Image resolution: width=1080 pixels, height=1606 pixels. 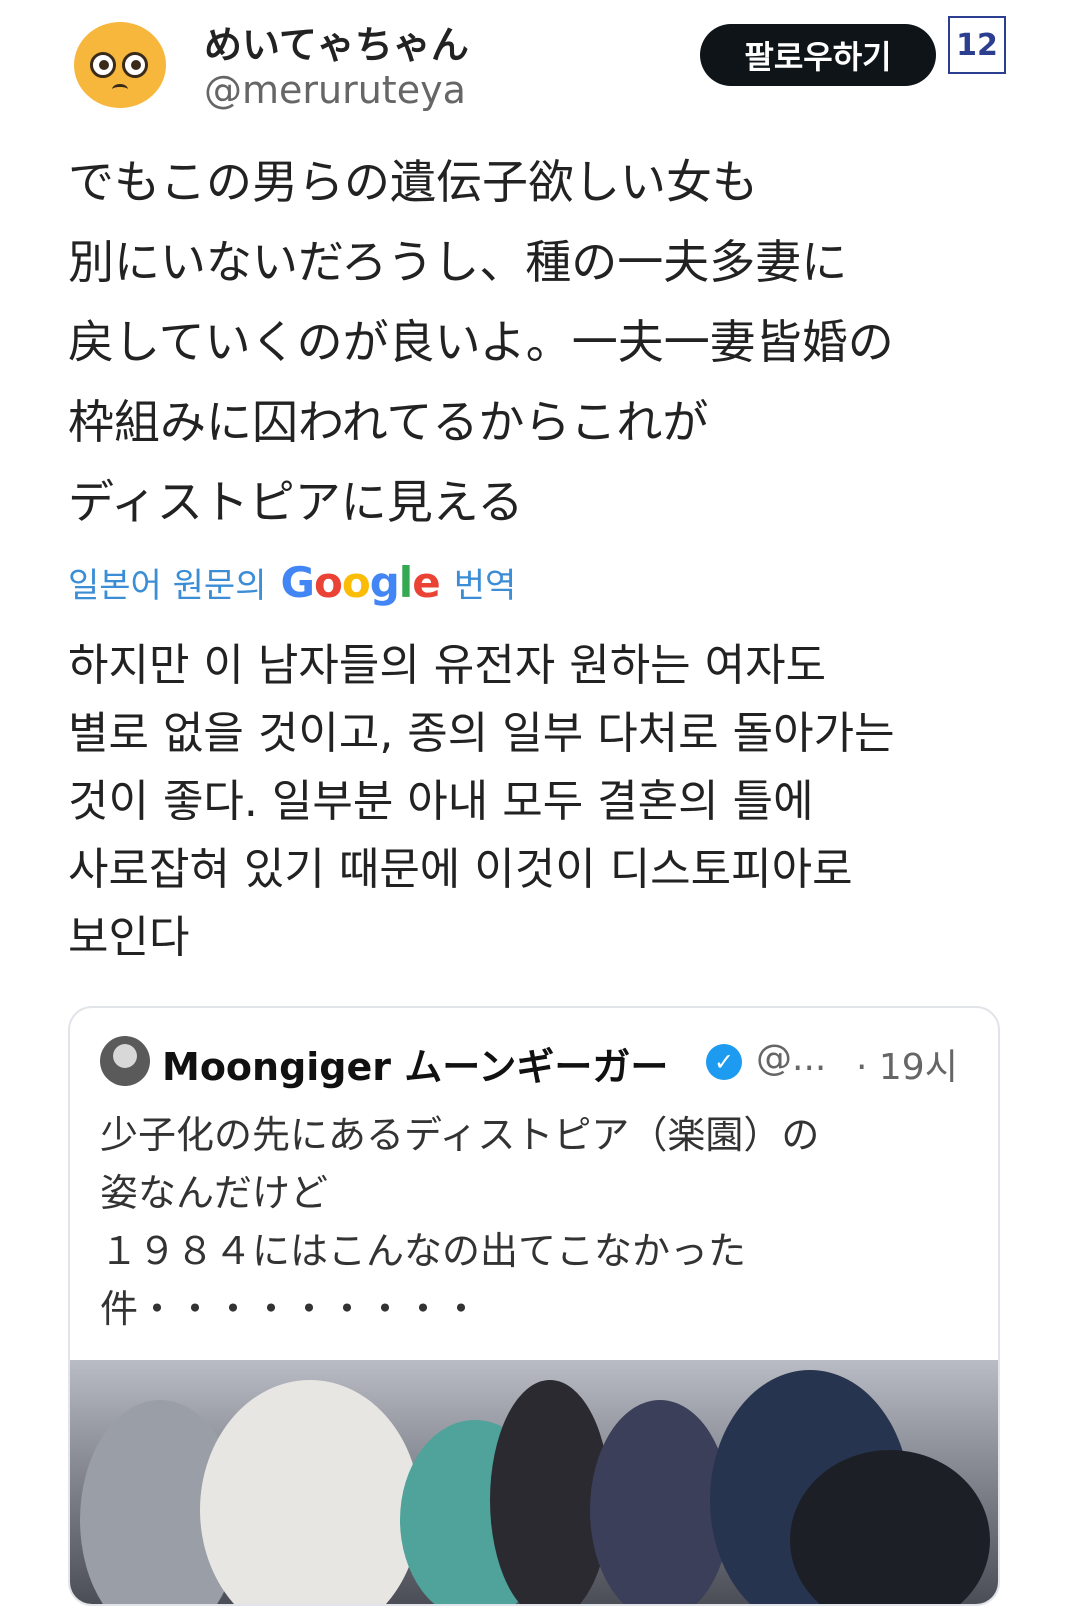 I want to click on quoted-line: 少子化の先にあるディストピア（楽園）の, so click(x=460, y=1135).